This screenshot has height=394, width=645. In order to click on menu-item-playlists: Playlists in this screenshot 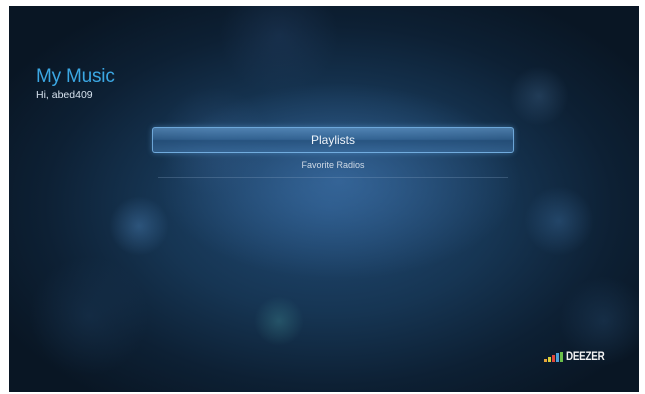, I will do `click(333, 140)`.